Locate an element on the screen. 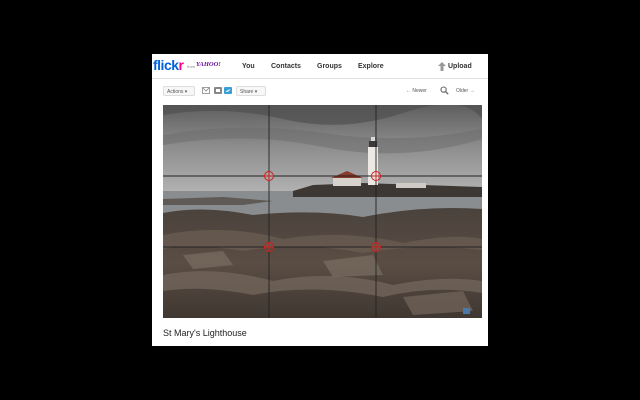 The image size is (640, 400). photo-corner-icon is located at coordinates (466, 311).